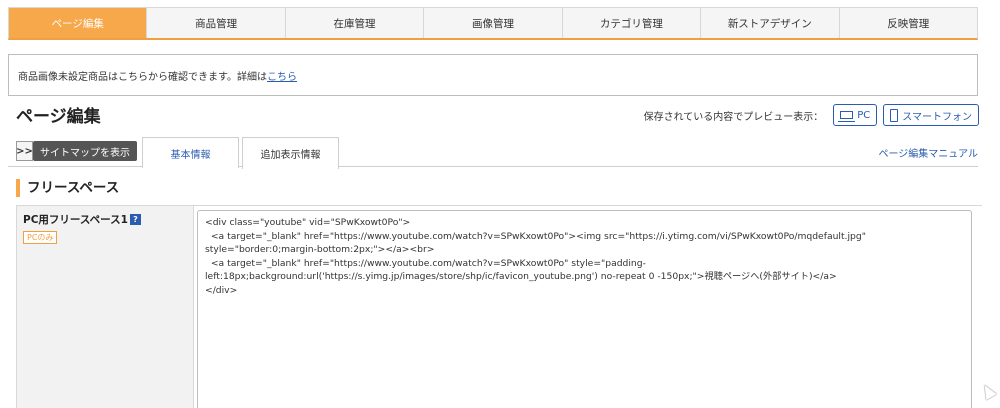 Image resolution: width=1000 pixels, height=408 pixels. I want to click on smartphone-icon, so click(894, 115).